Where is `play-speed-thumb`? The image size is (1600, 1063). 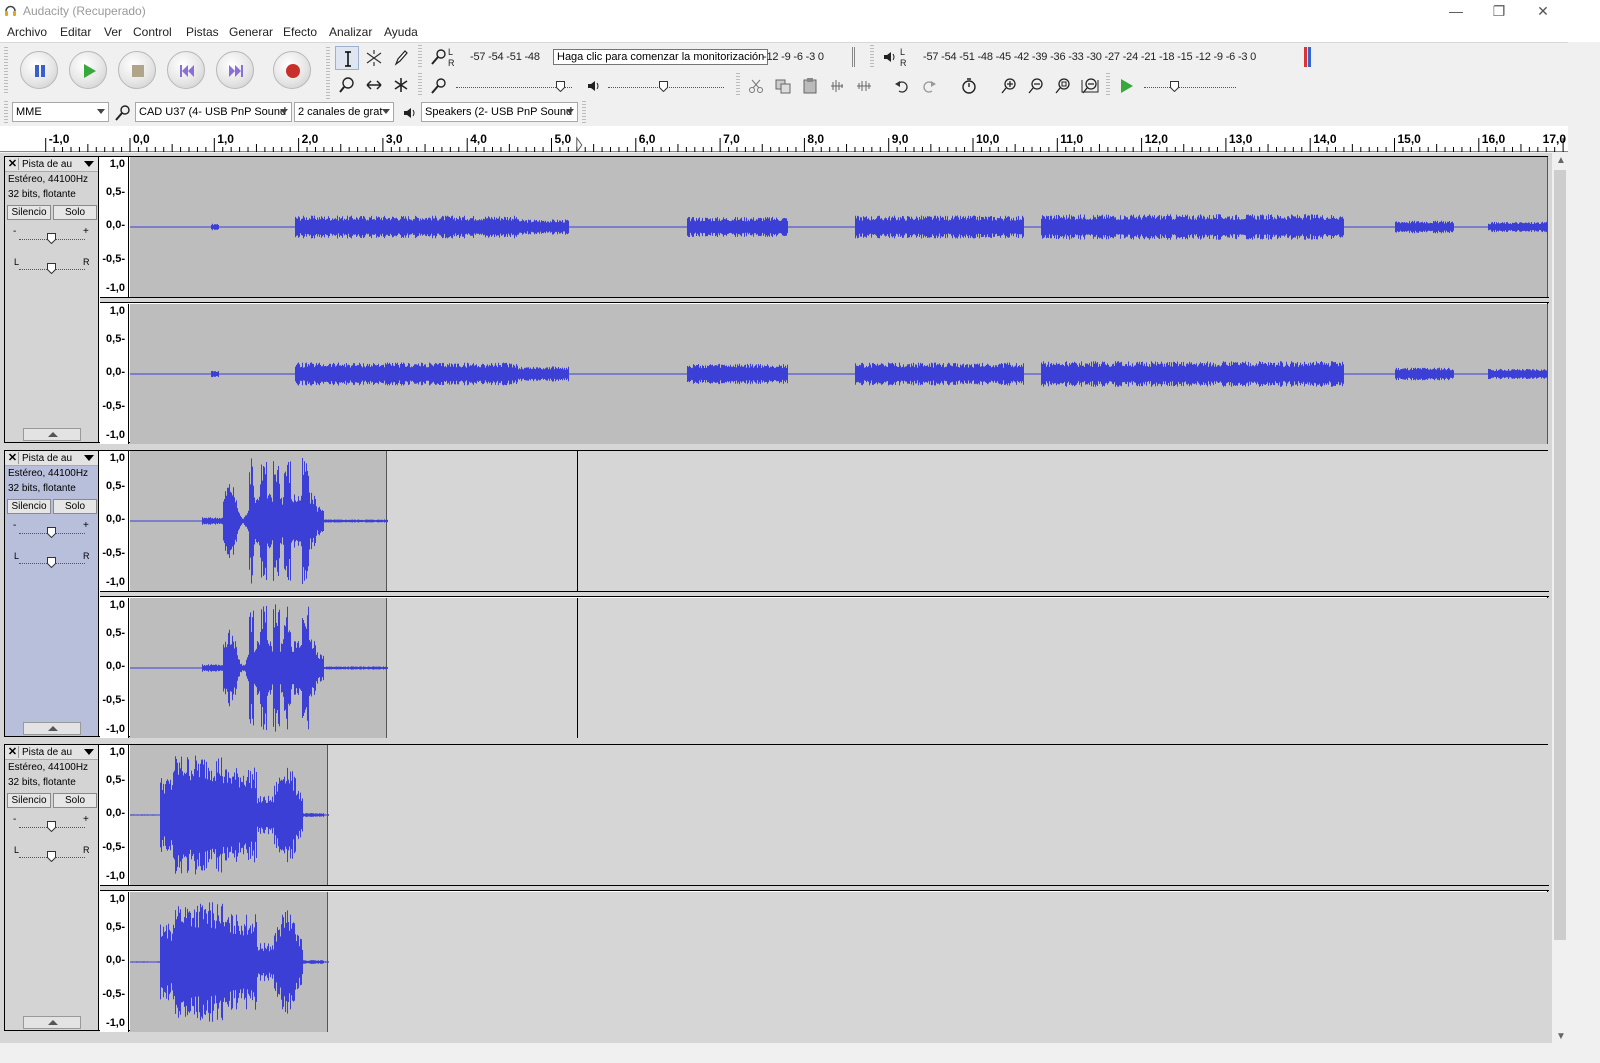
play-speed-thumb is located at coordinates (1174, 86).